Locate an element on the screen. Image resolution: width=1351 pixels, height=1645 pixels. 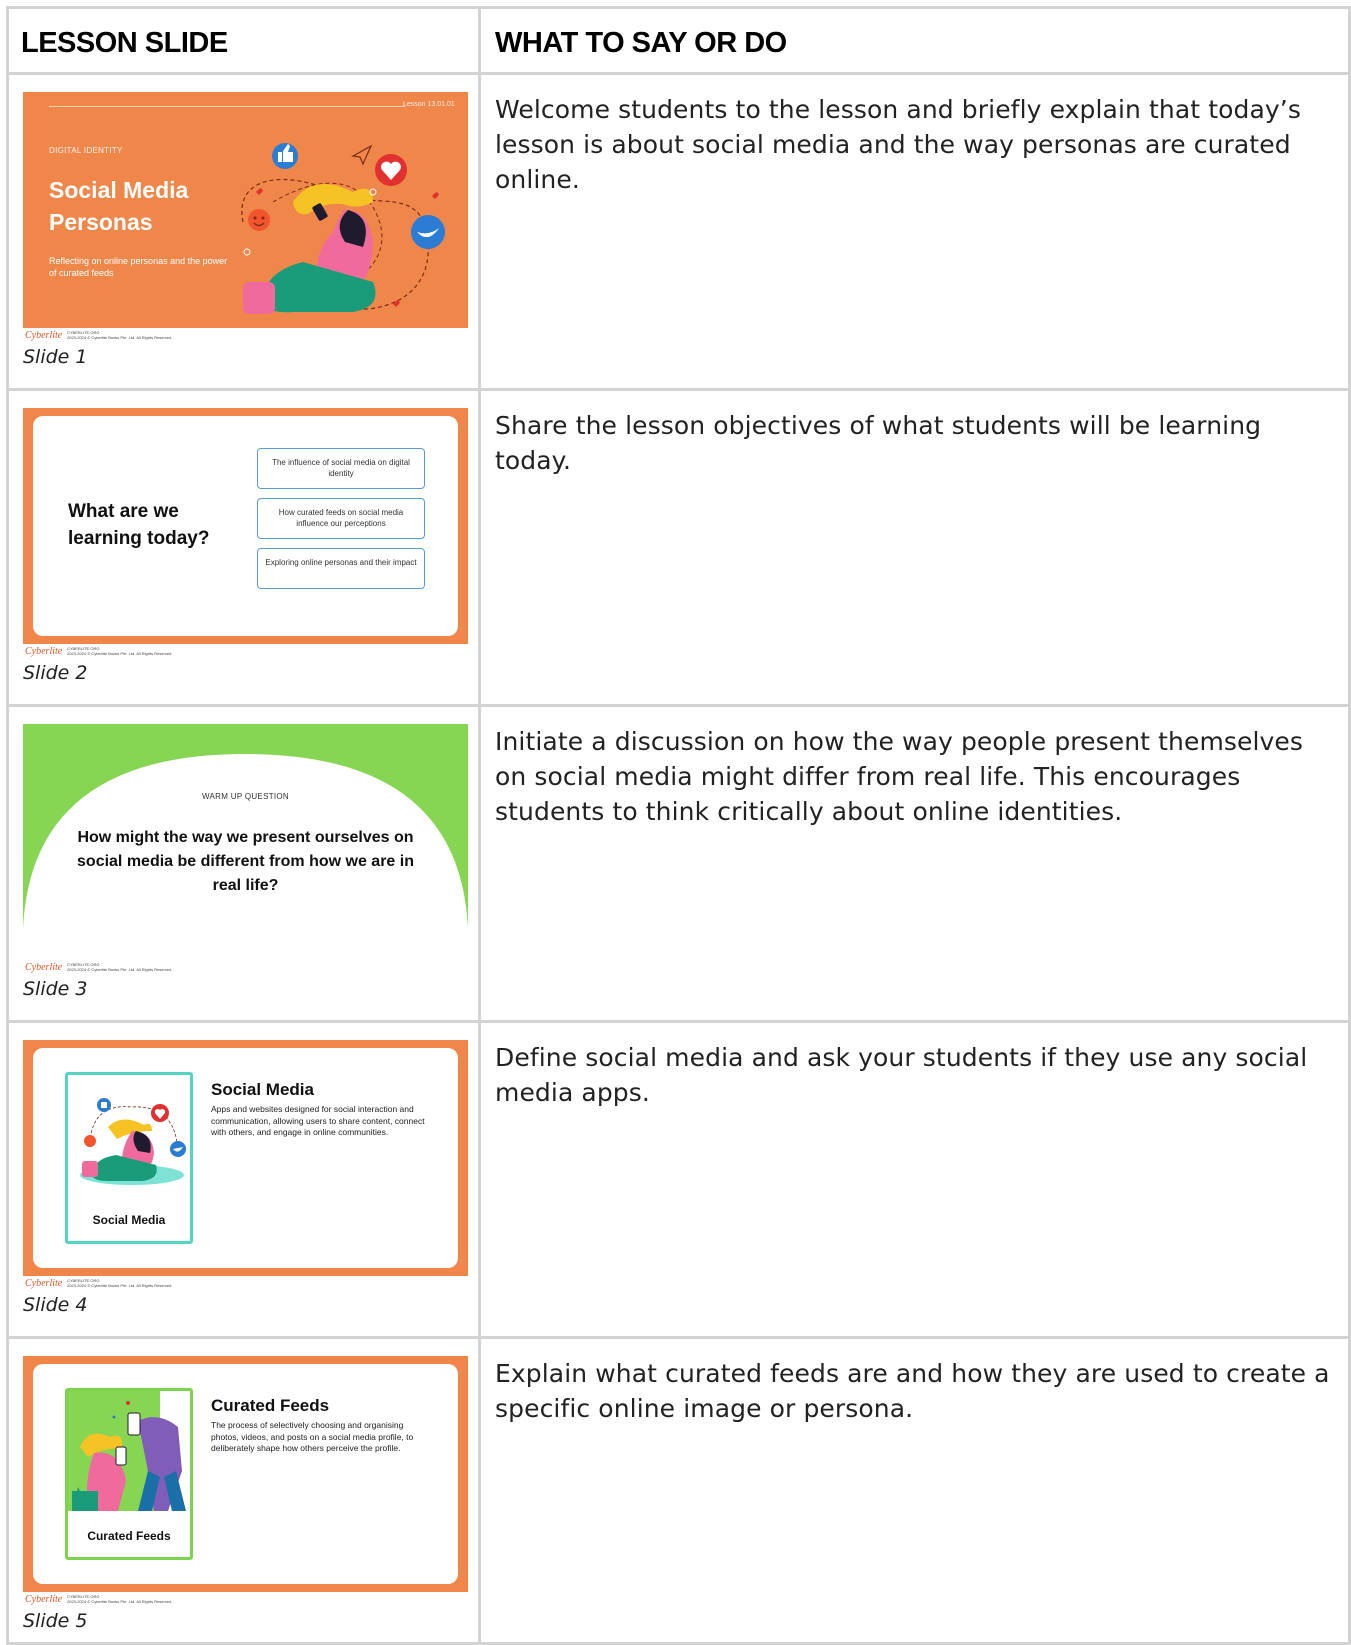
header-what-to-say: WHAT TO SAY OR DO is located at coordinates (914, 40).